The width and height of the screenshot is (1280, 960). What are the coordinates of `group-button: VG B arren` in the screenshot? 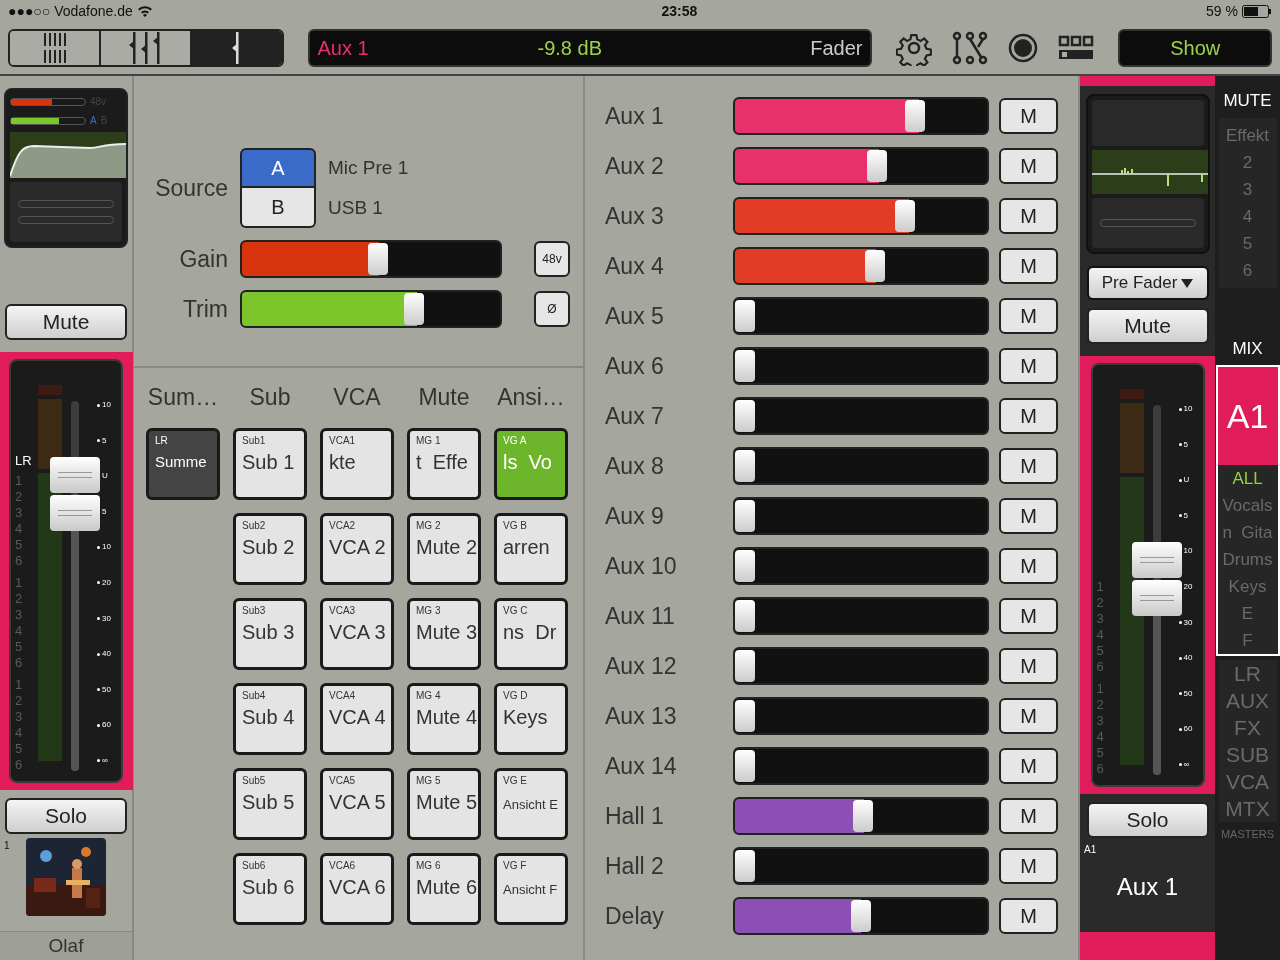 It's located at (531, 548).